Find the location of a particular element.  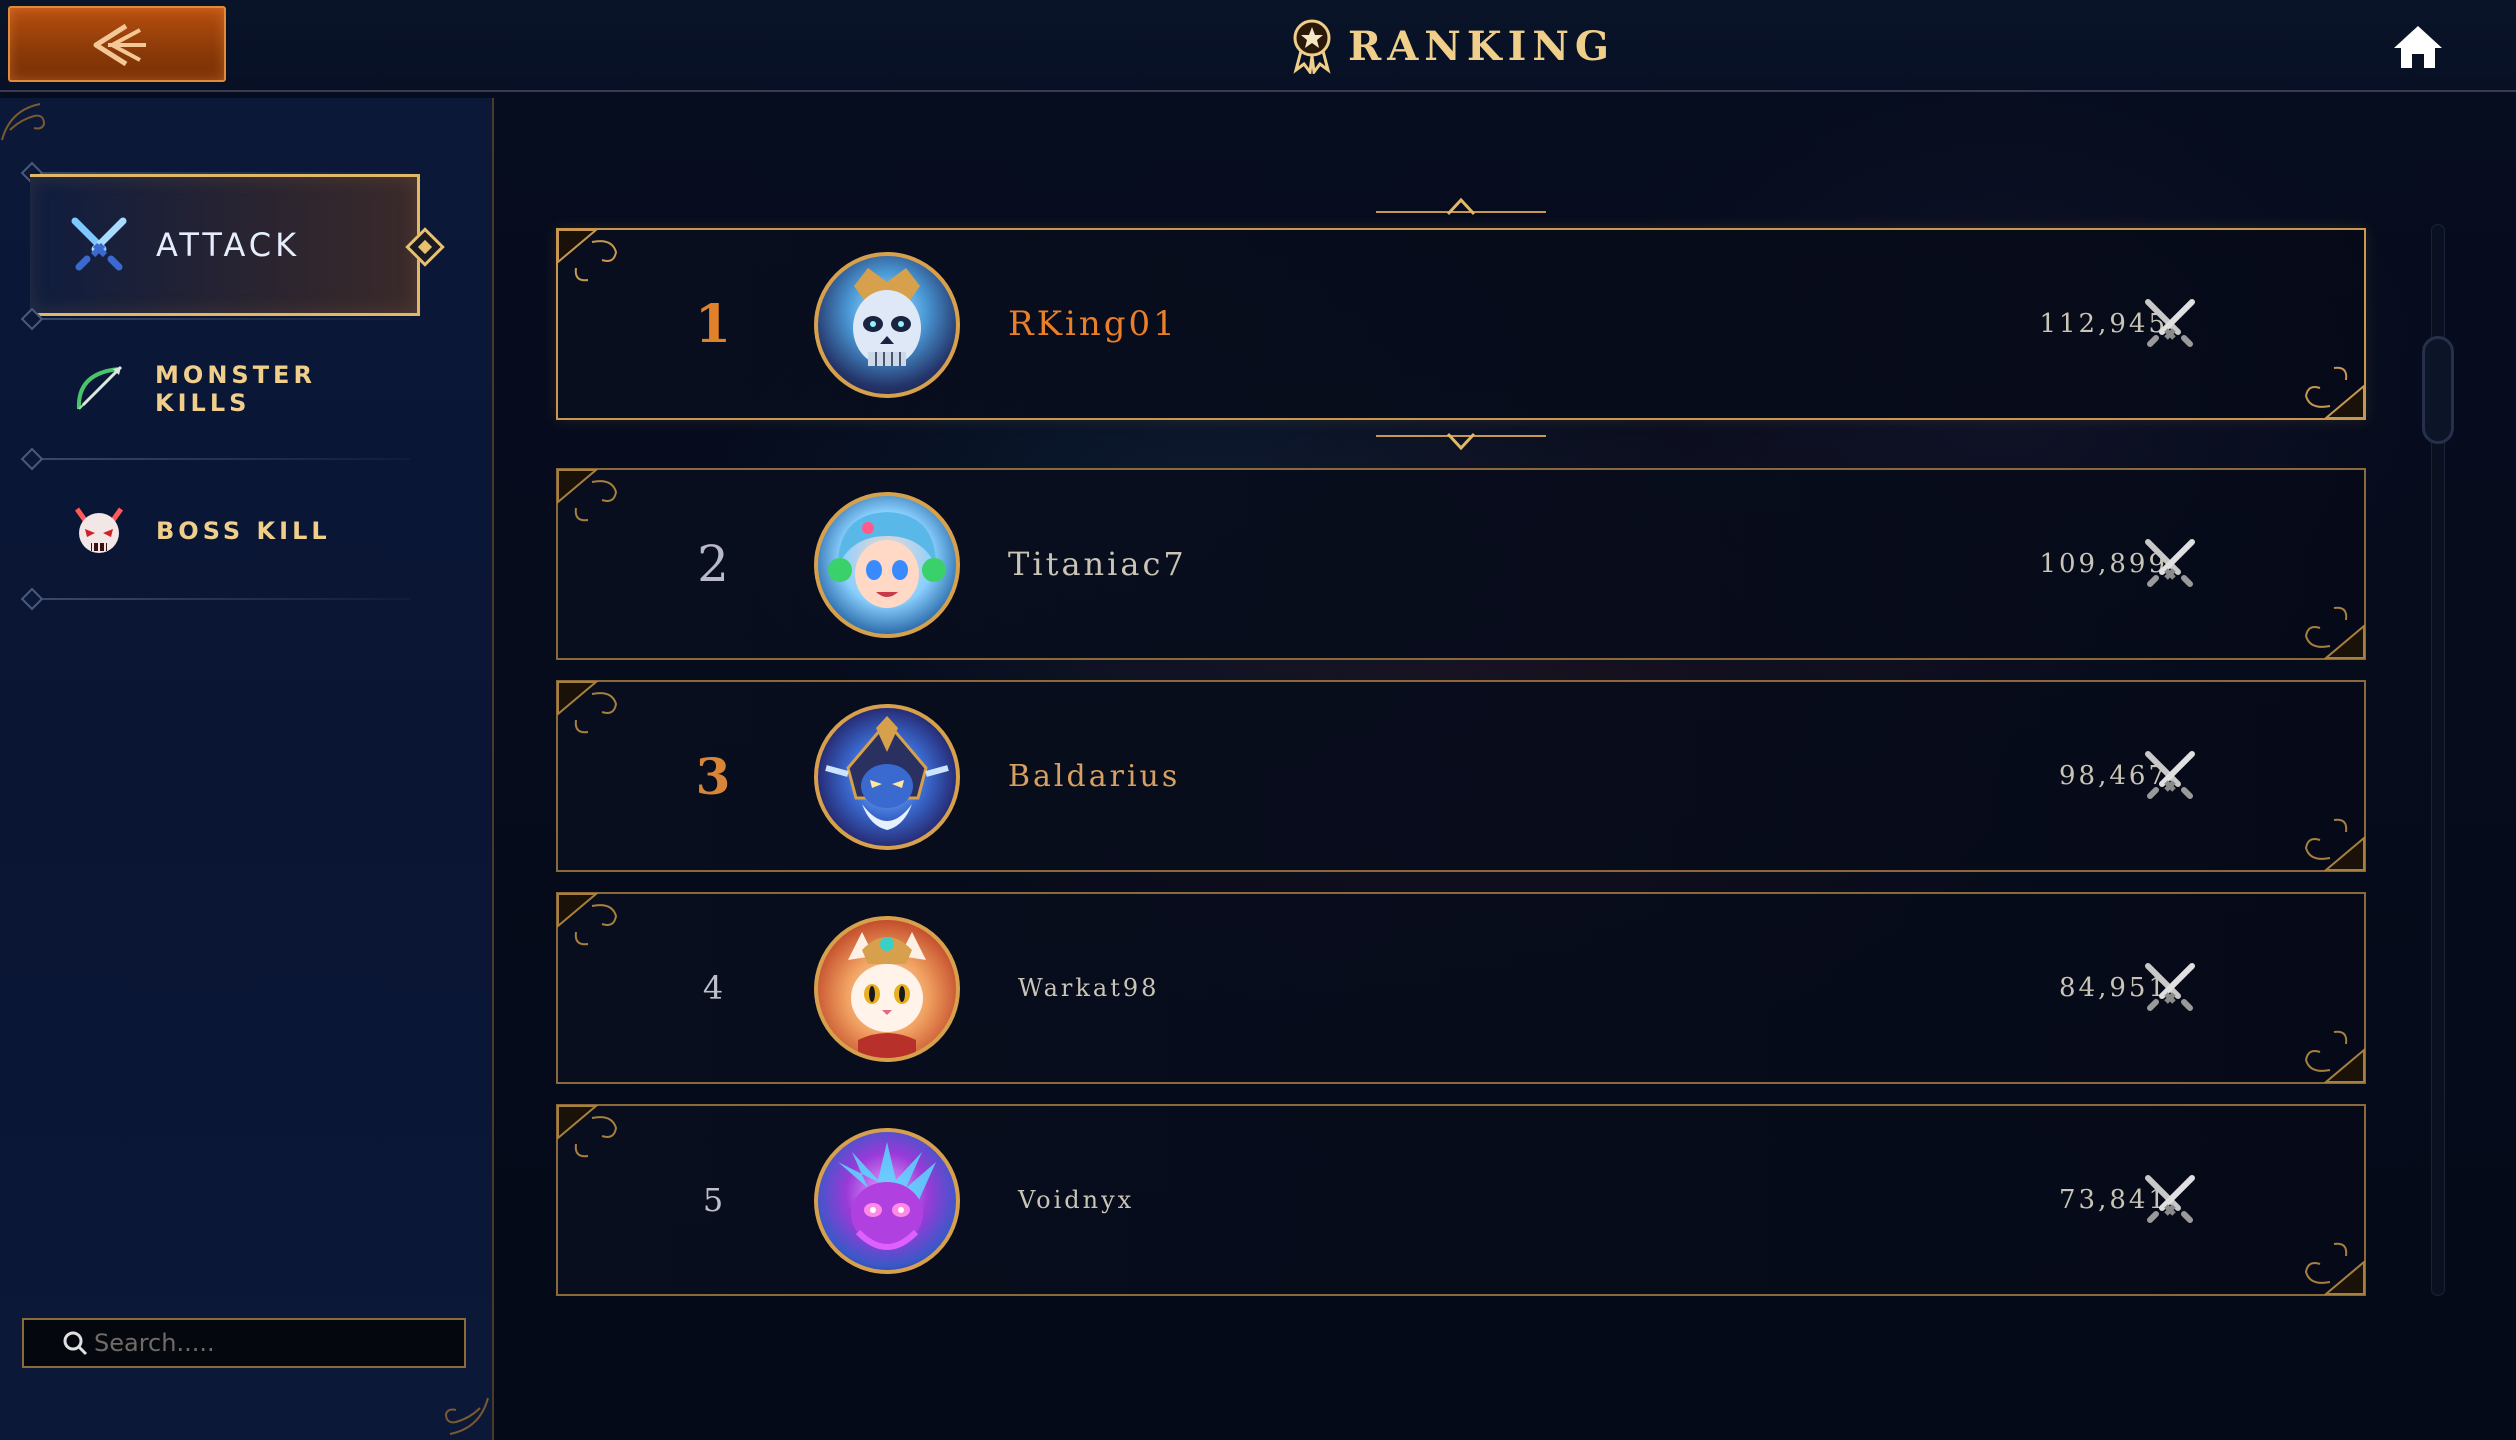

score: 98,467 is located at coordinates (2053, 776).